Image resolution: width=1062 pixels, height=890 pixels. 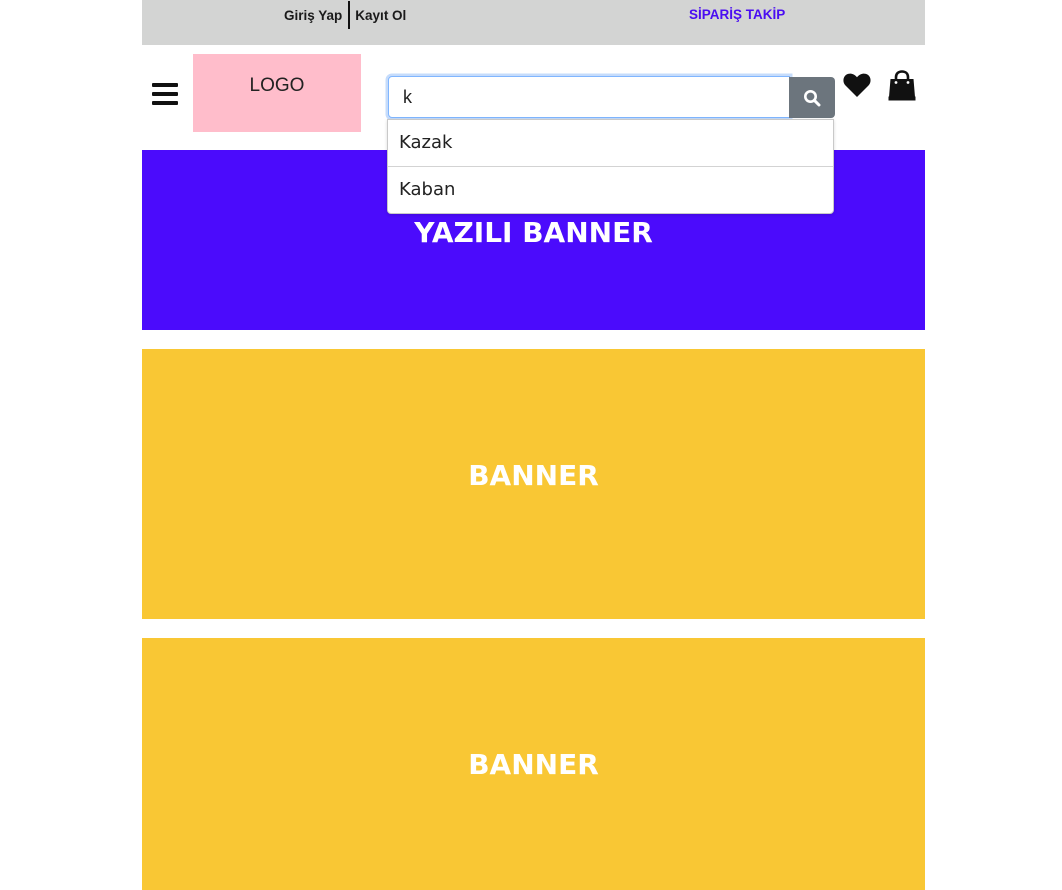 What do you see at coordinates (165, 94) in the screenshot?
I see `hamburger-menu-icon` at bounding box center [165, 94].